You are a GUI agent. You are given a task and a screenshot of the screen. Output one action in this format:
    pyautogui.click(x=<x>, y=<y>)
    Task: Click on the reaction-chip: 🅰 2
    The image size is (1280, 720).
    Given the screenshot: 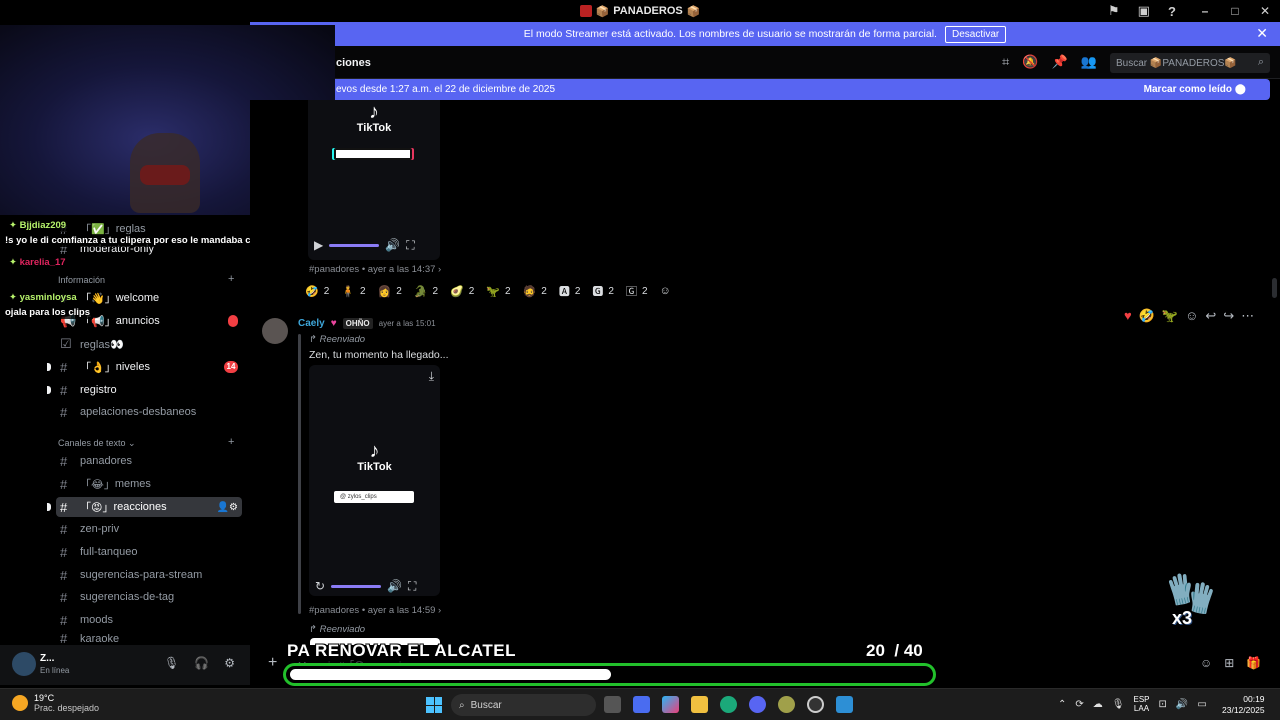 What is the action you would take?
    pyautogui.click(x=570, y=291)
    